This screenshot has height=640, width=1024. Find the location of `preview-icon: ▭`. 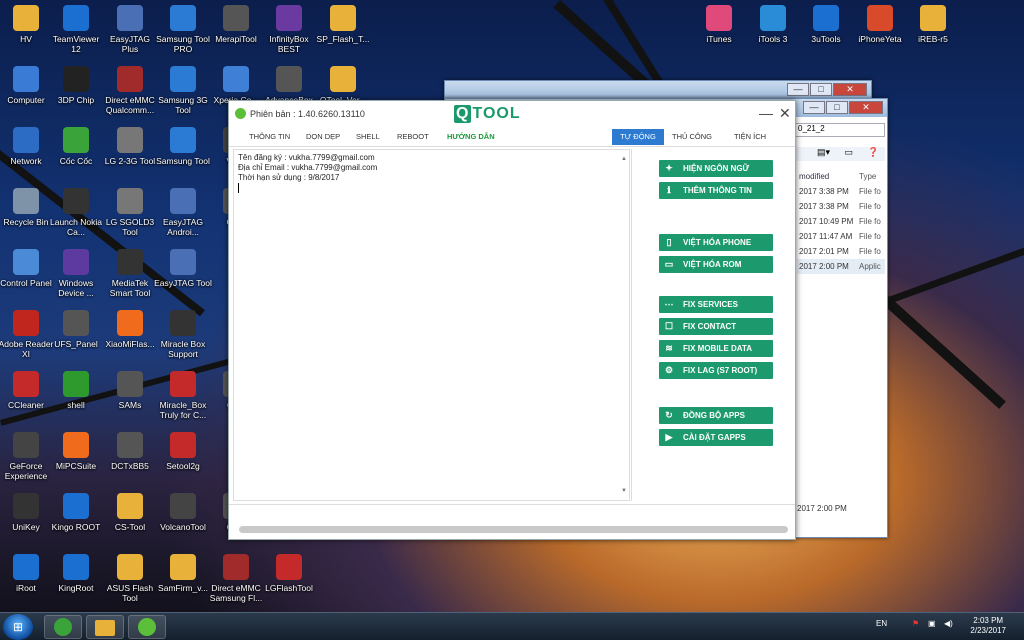

preview-icon: ▭ is located at coordinates (849, 152).